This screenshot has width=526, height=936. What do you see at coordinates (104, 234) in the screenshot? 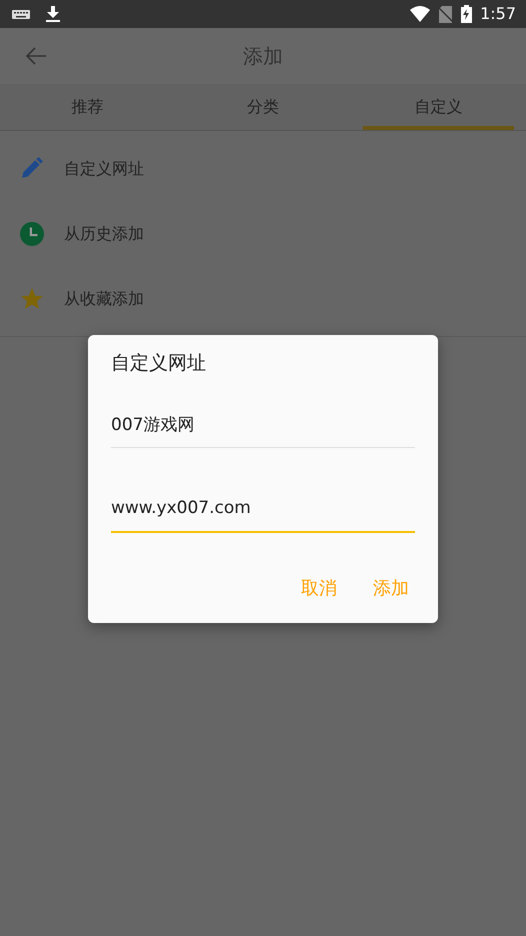
I see `menu-item: 从历史添加` at bounding box center [104, 234].